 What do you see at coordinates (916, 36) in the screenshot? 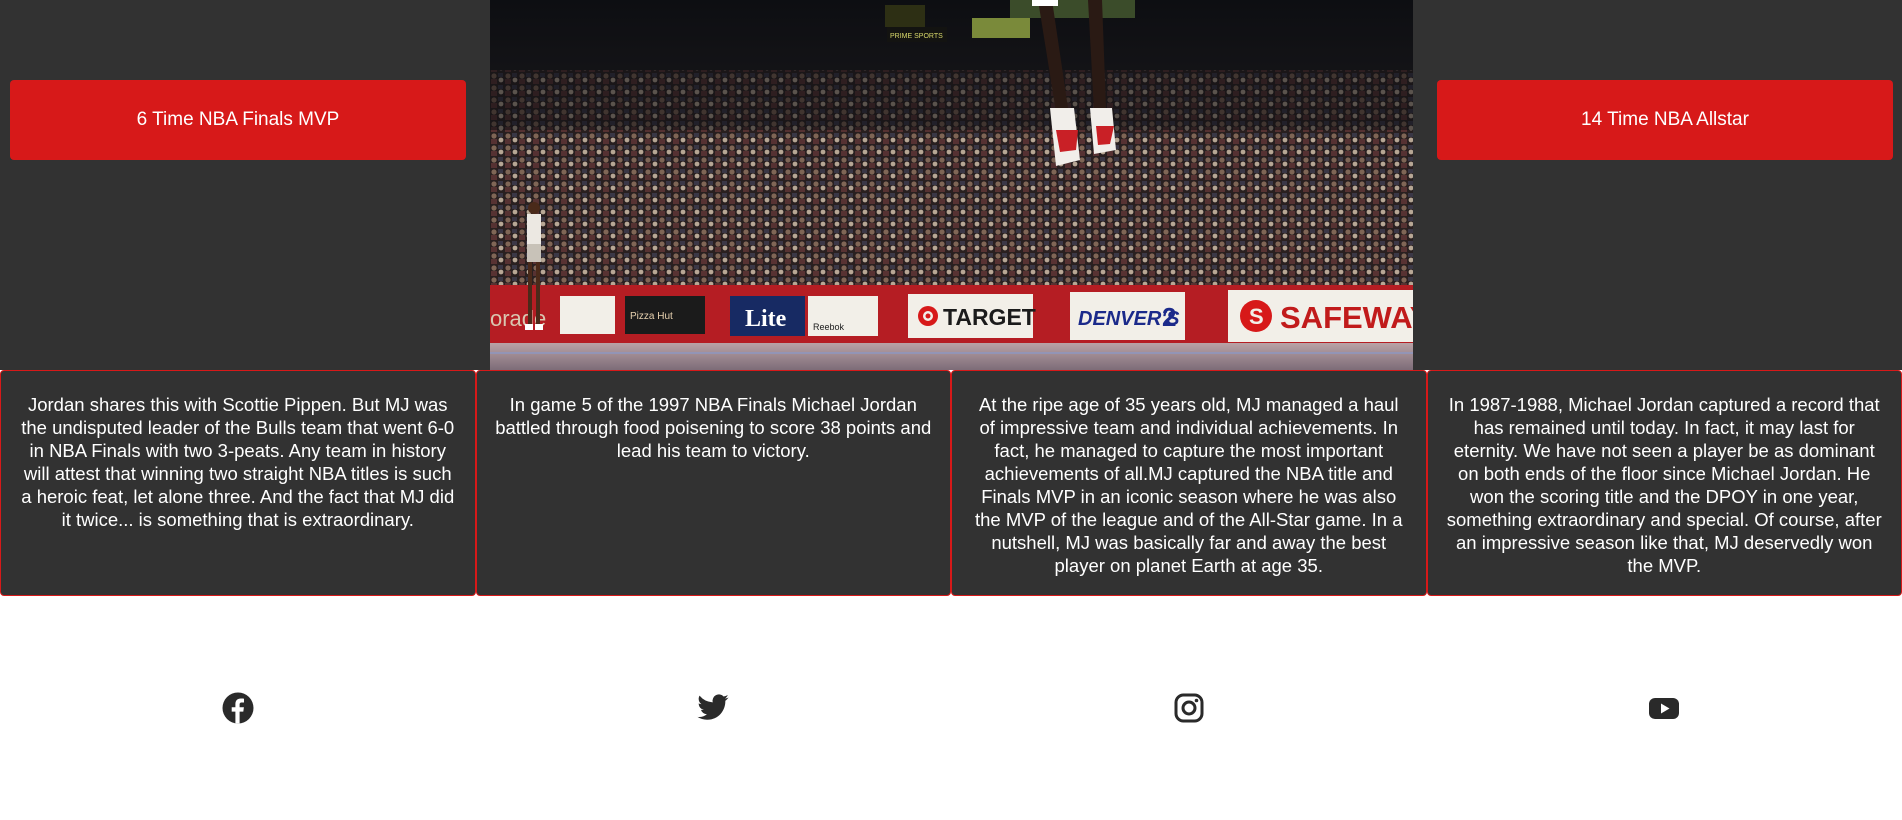
I see `prime-sports-sign: PRIME SPORTS` at bounding box center [916, 36].